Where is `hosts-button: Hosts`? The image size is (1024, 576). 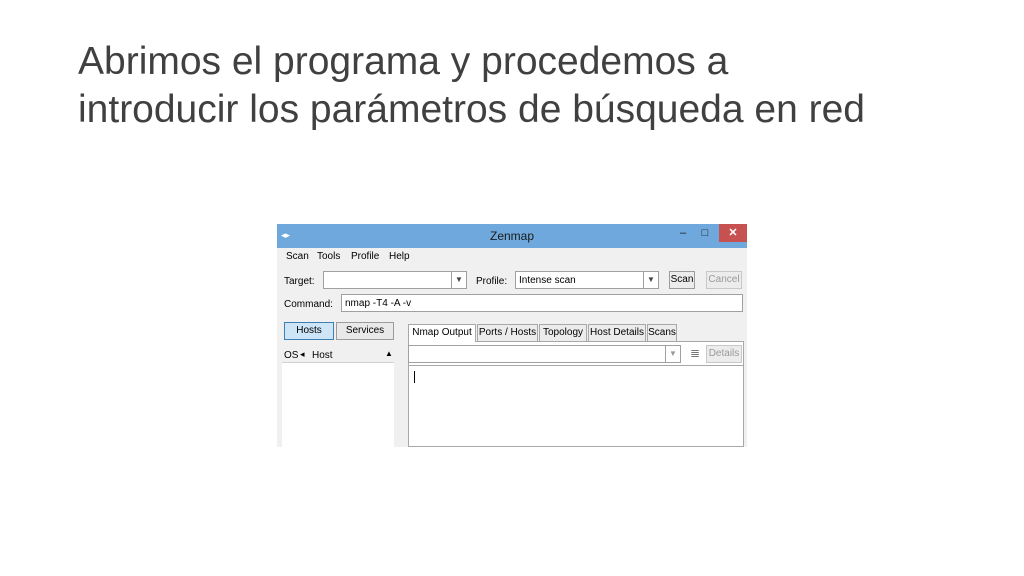 hosts-button: Hosts is located at coordinates (309, 331).